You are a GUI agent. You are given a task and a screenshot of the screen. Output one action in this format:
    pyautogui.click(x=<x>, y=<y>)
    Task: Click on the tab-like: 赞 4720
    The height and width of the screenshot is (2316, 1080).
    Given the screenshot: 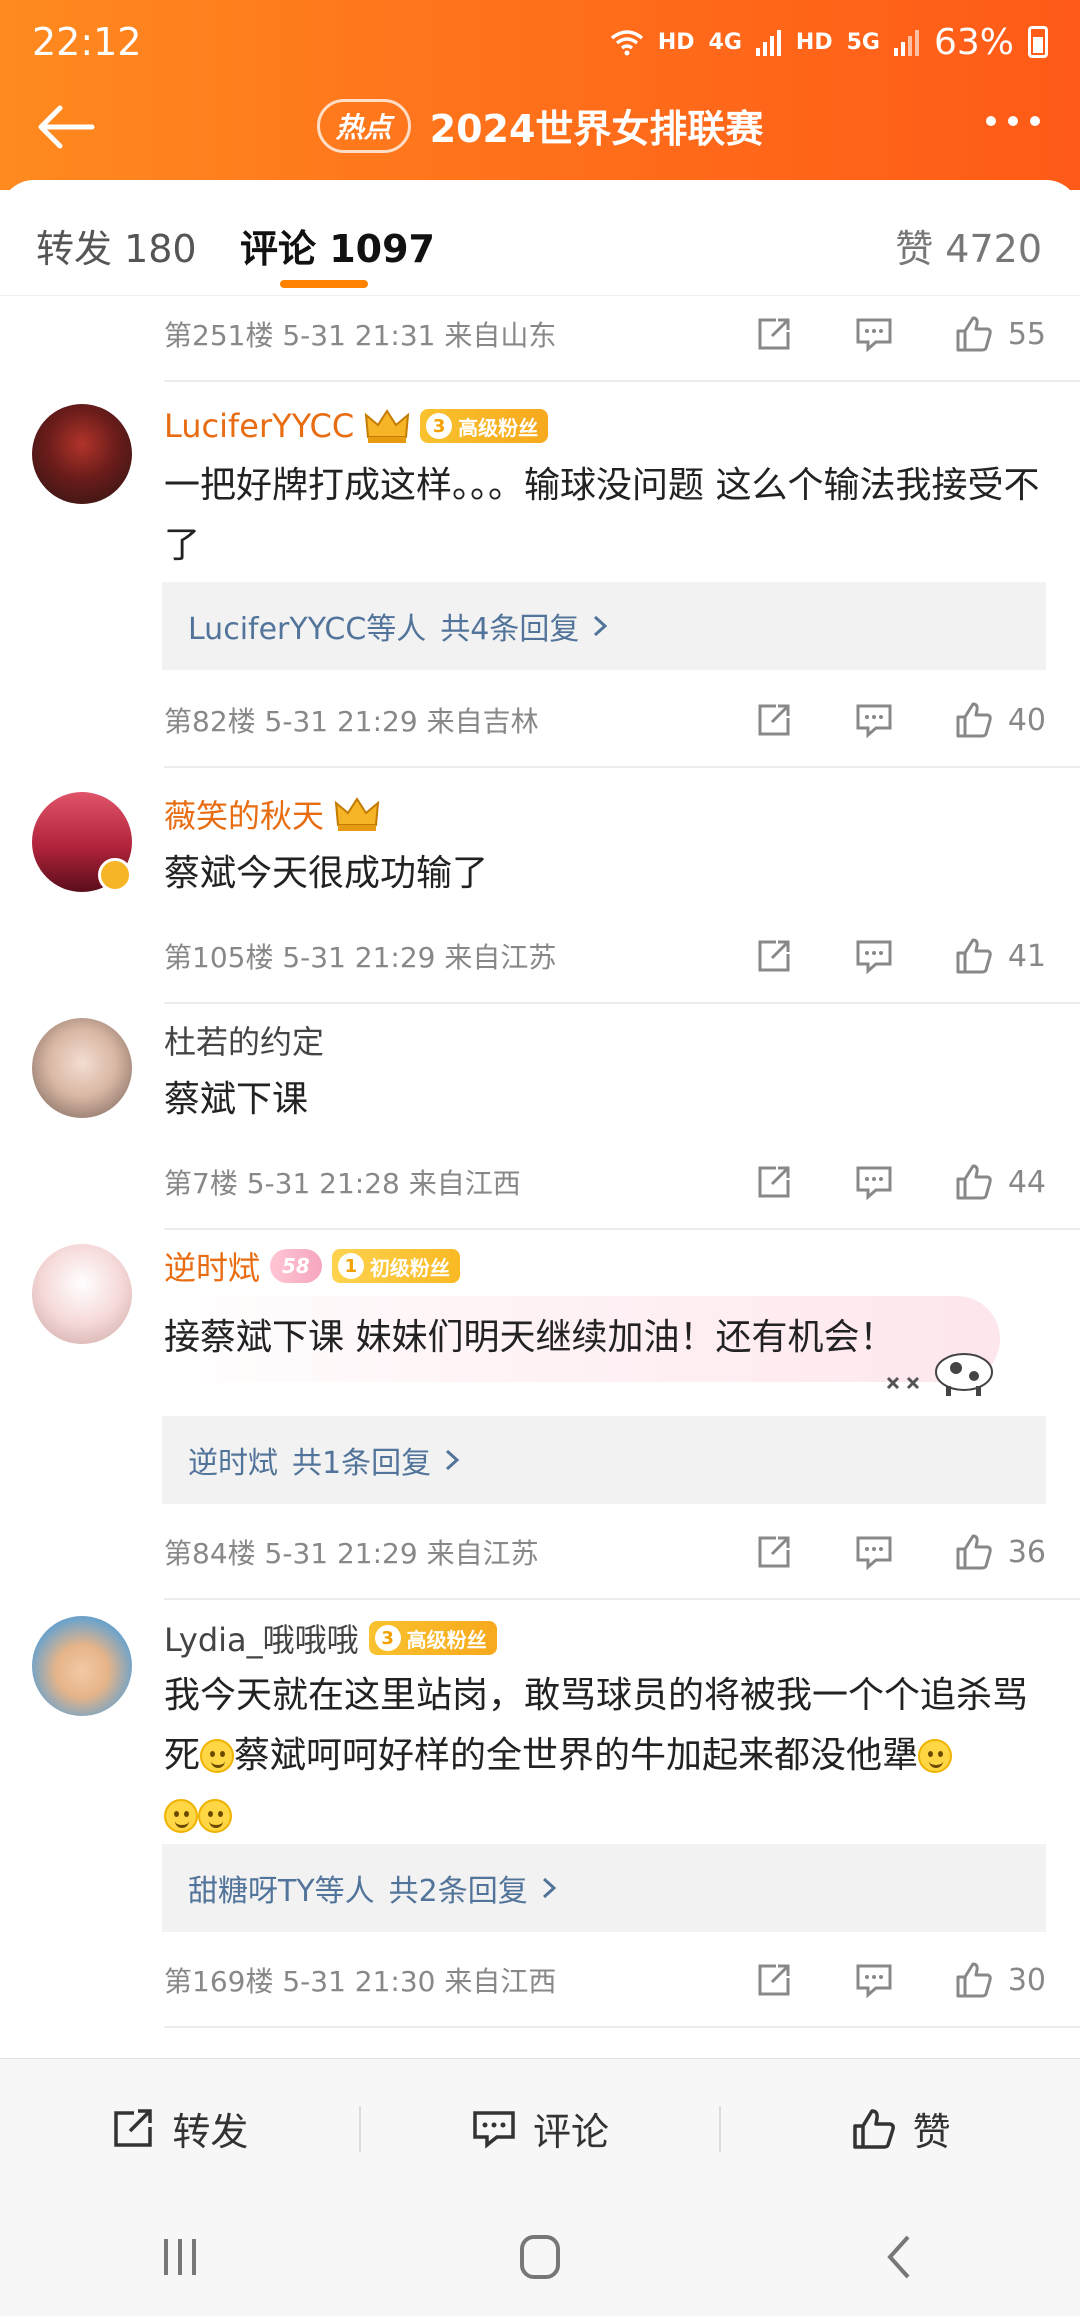 What is the action you would take?
    pyautogui.click(x=968, y=245)
    